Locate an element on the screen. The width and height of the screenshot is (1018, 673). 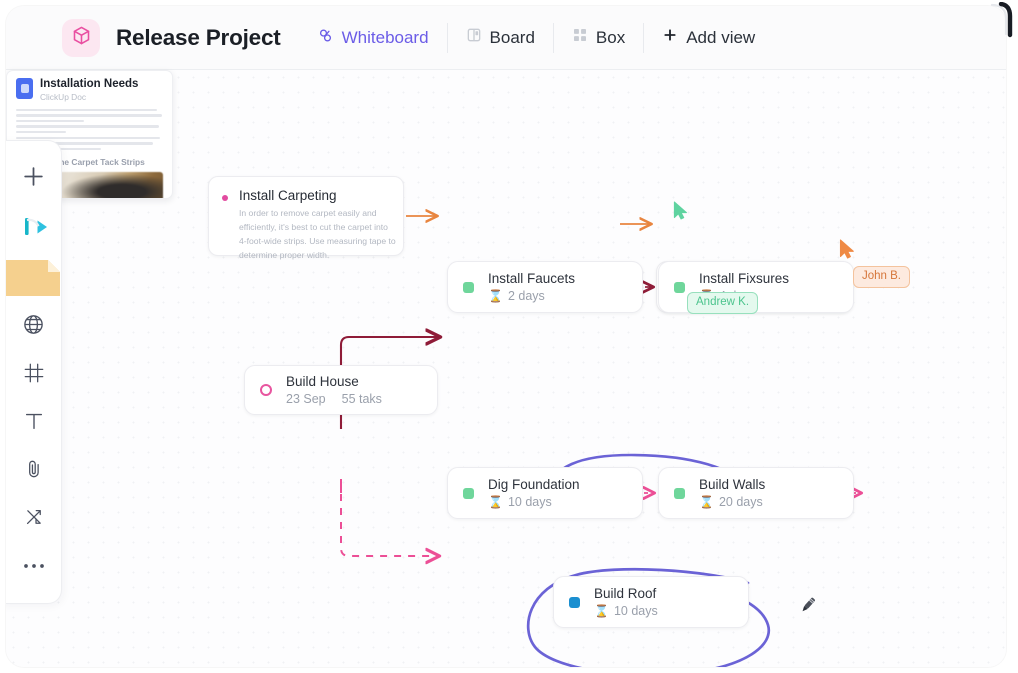
list-date: 23 Sep is located at coordinates (306, 399).